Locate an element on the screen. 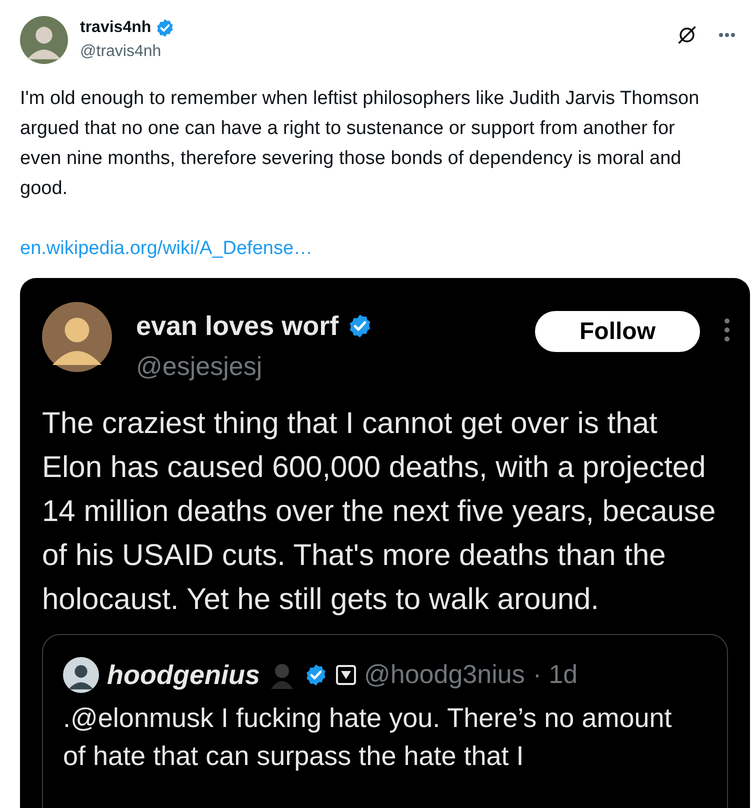 This screenshot has width=756, height=808. author-handle: @travis4nh is located at coordinates (121, 51).